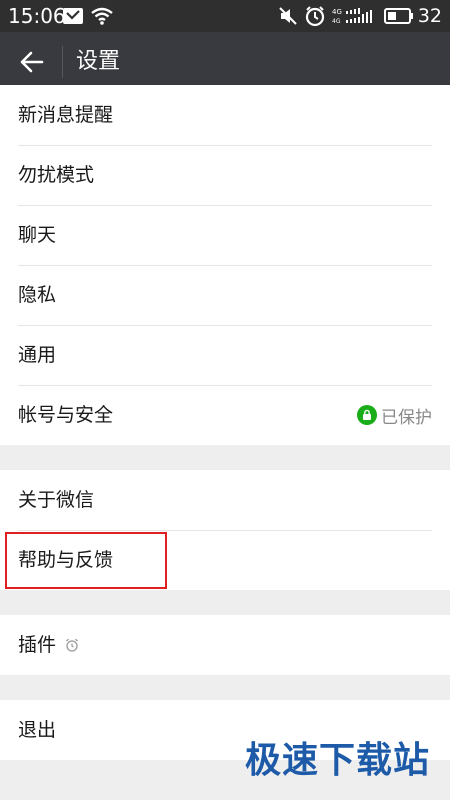 Image resolution: width=450 pixels, height=800 pixels. Describe the element at coordinates (66, 415) in the screenshot. I see `settings-item-label: 帐号与安全` at that location.